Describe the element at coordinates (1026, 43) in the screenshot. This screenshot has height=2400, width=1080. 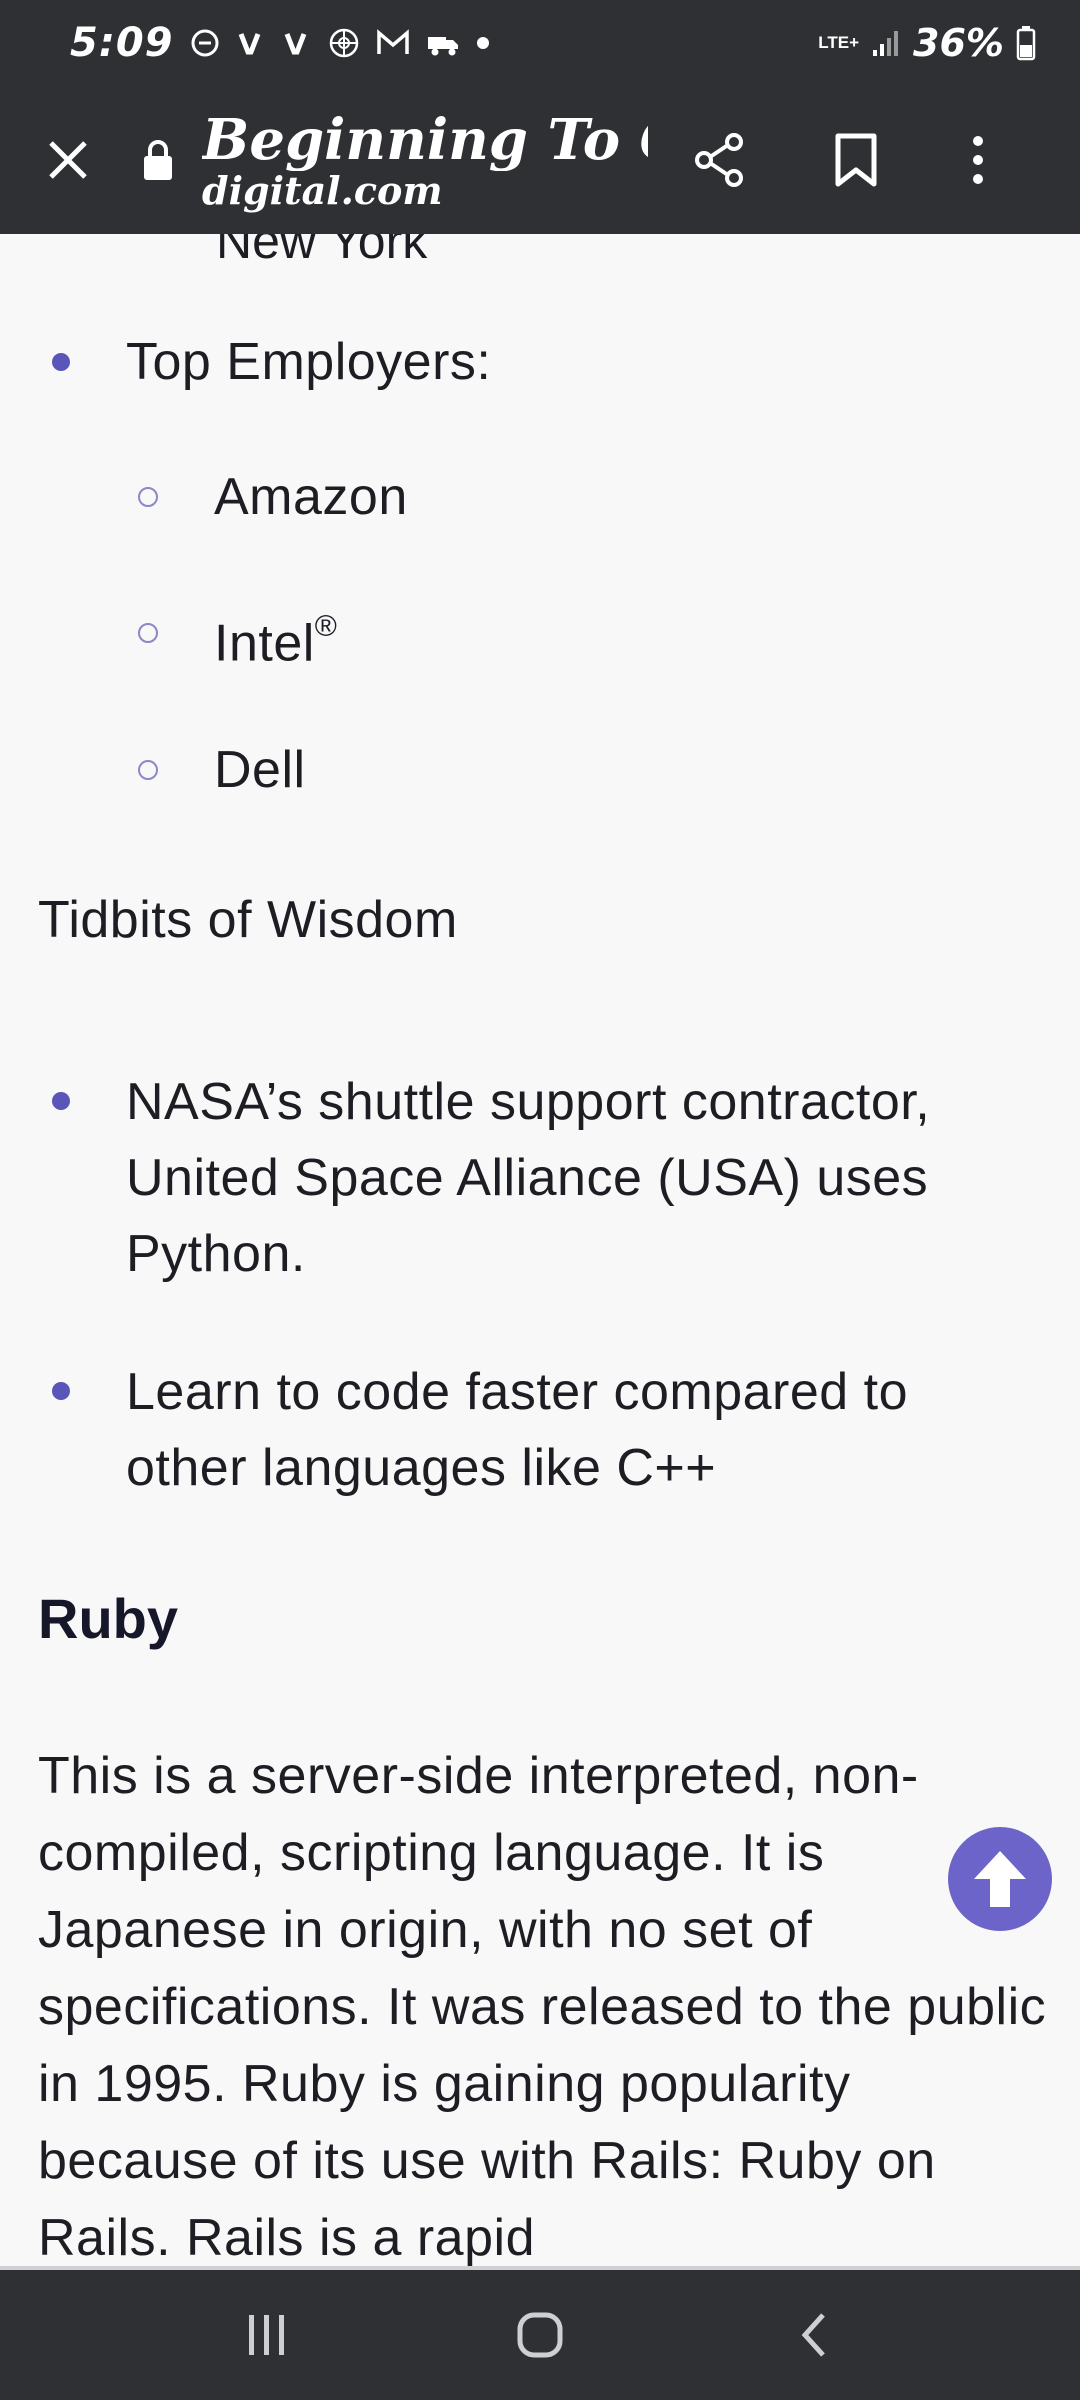
I see `battery-icon` at that location.